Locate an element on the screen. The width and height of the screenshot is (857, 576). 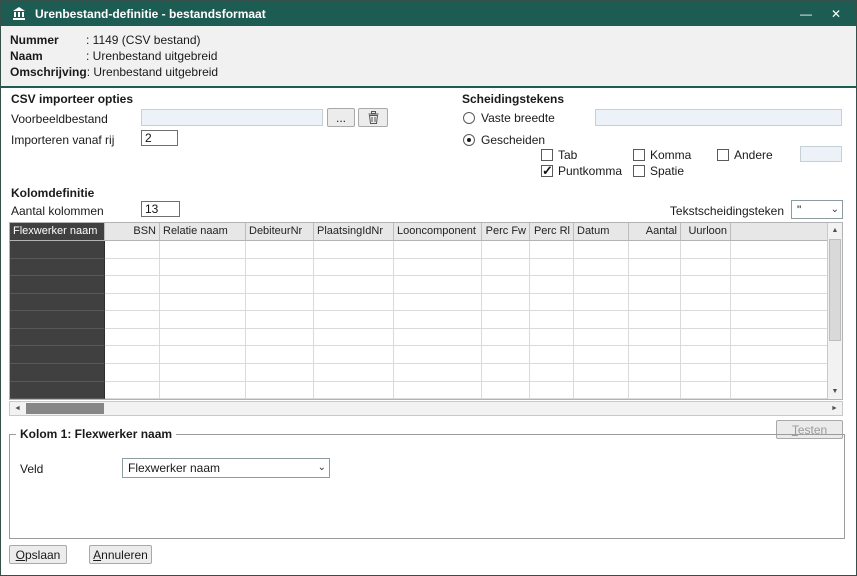
scroll-left-icon: ◄ is located at coordinates (17, 408).